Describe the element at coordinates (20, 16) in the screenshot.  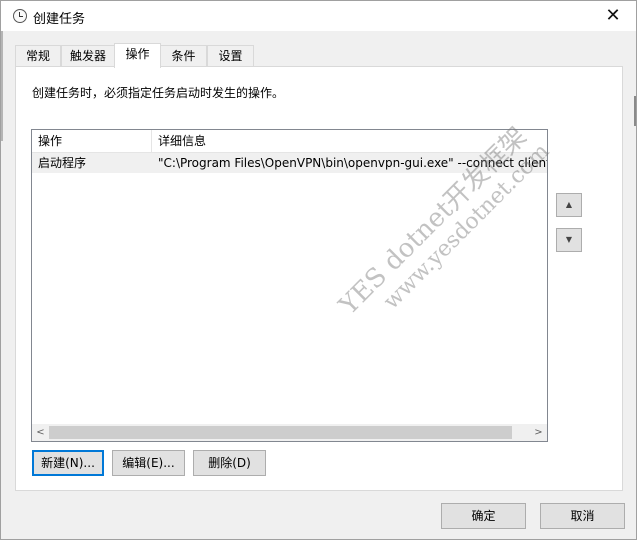
I see `clock-icon` at that location.